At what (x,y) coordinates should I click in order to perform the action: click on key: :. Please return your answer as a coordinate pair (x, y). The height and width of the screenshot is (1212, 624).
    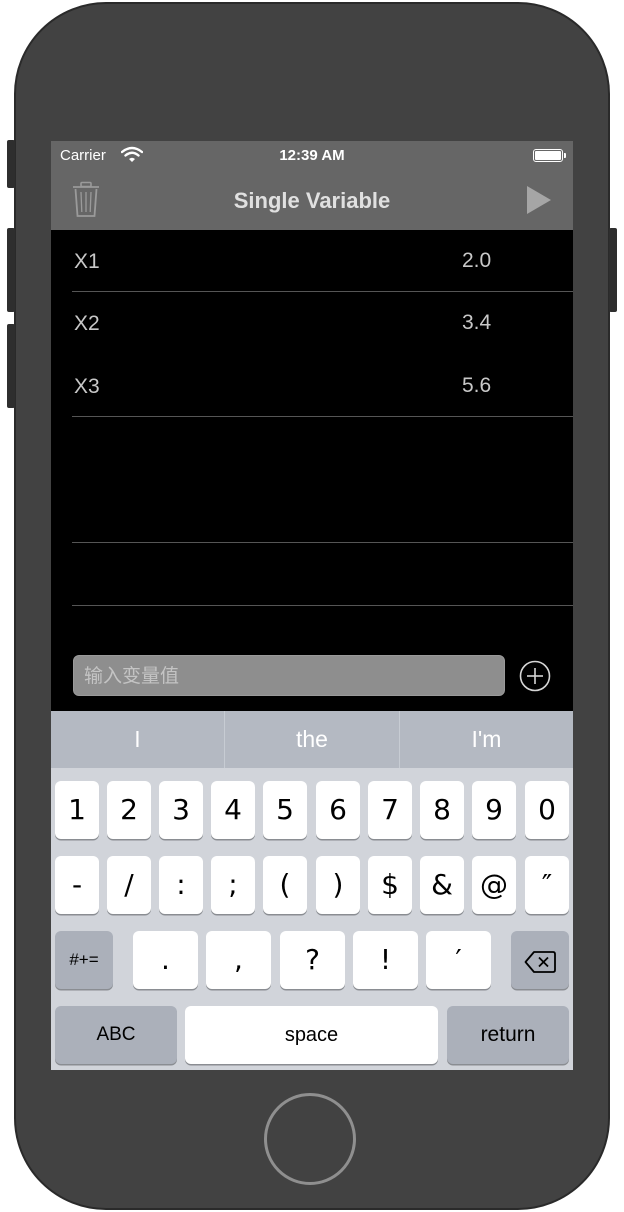
    Looking at the image, I should click on (181, 885).